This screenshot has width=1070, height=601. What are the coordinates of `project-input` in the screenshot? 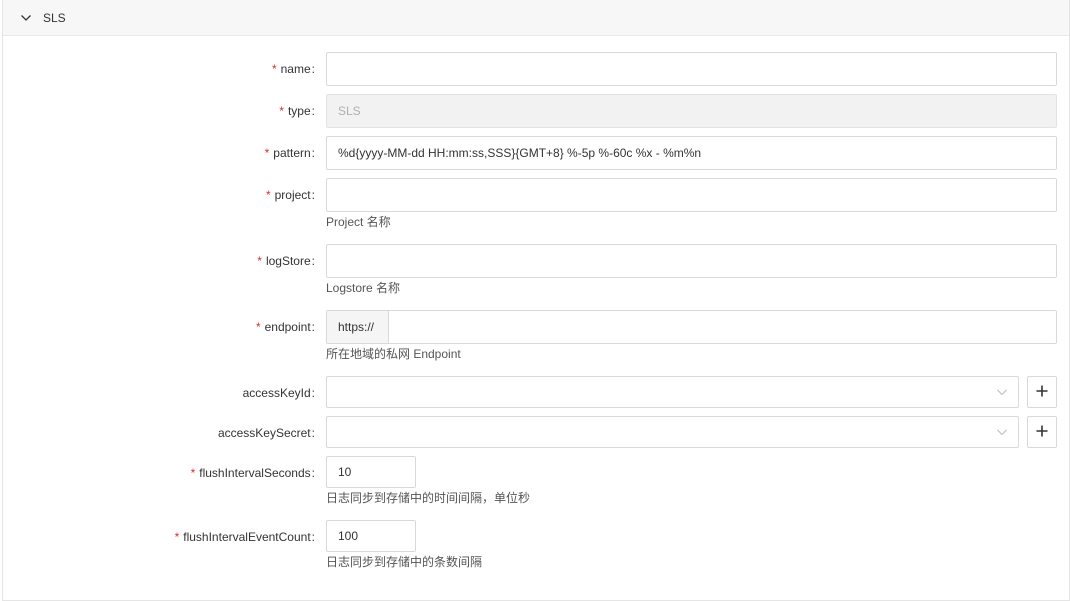 It's located at (691, 195).